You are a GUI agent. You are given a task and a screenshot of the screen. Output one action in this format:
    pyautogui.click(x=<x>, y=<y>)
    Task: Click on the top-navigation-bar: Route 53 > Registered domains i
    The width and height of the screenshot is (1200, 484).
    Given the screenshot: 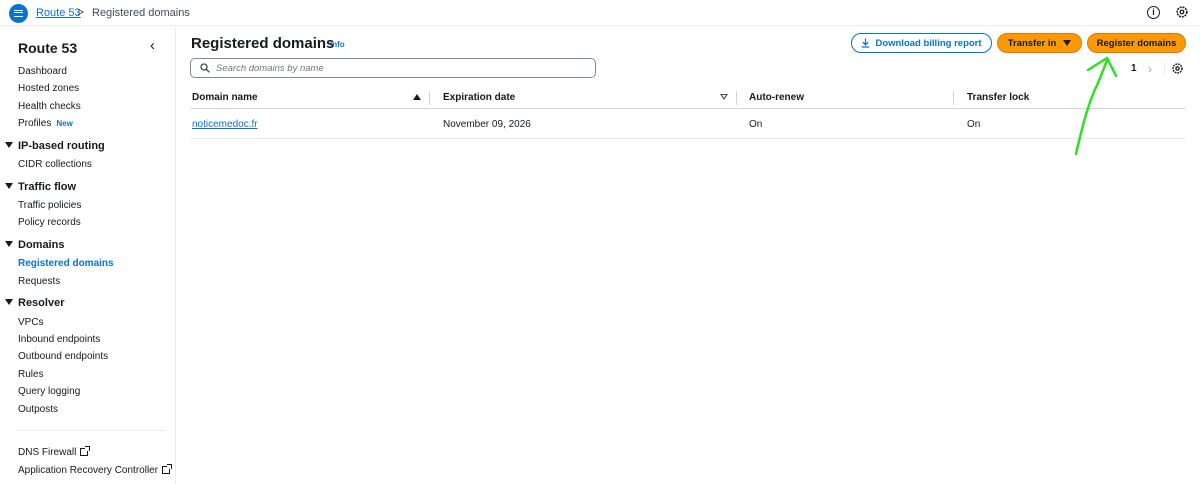 What is the action you would take?
    pyautogui.click(x=600, y=13)
    